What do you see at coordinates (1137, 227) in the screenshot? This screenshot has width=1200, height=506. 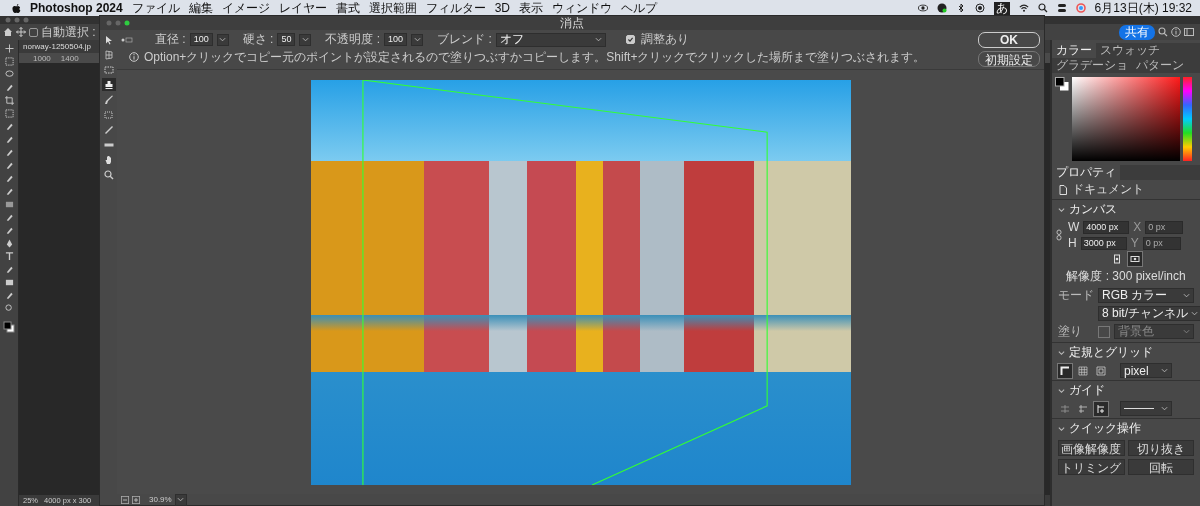 I see `x-label: X` at bounding box center [1137, 227].